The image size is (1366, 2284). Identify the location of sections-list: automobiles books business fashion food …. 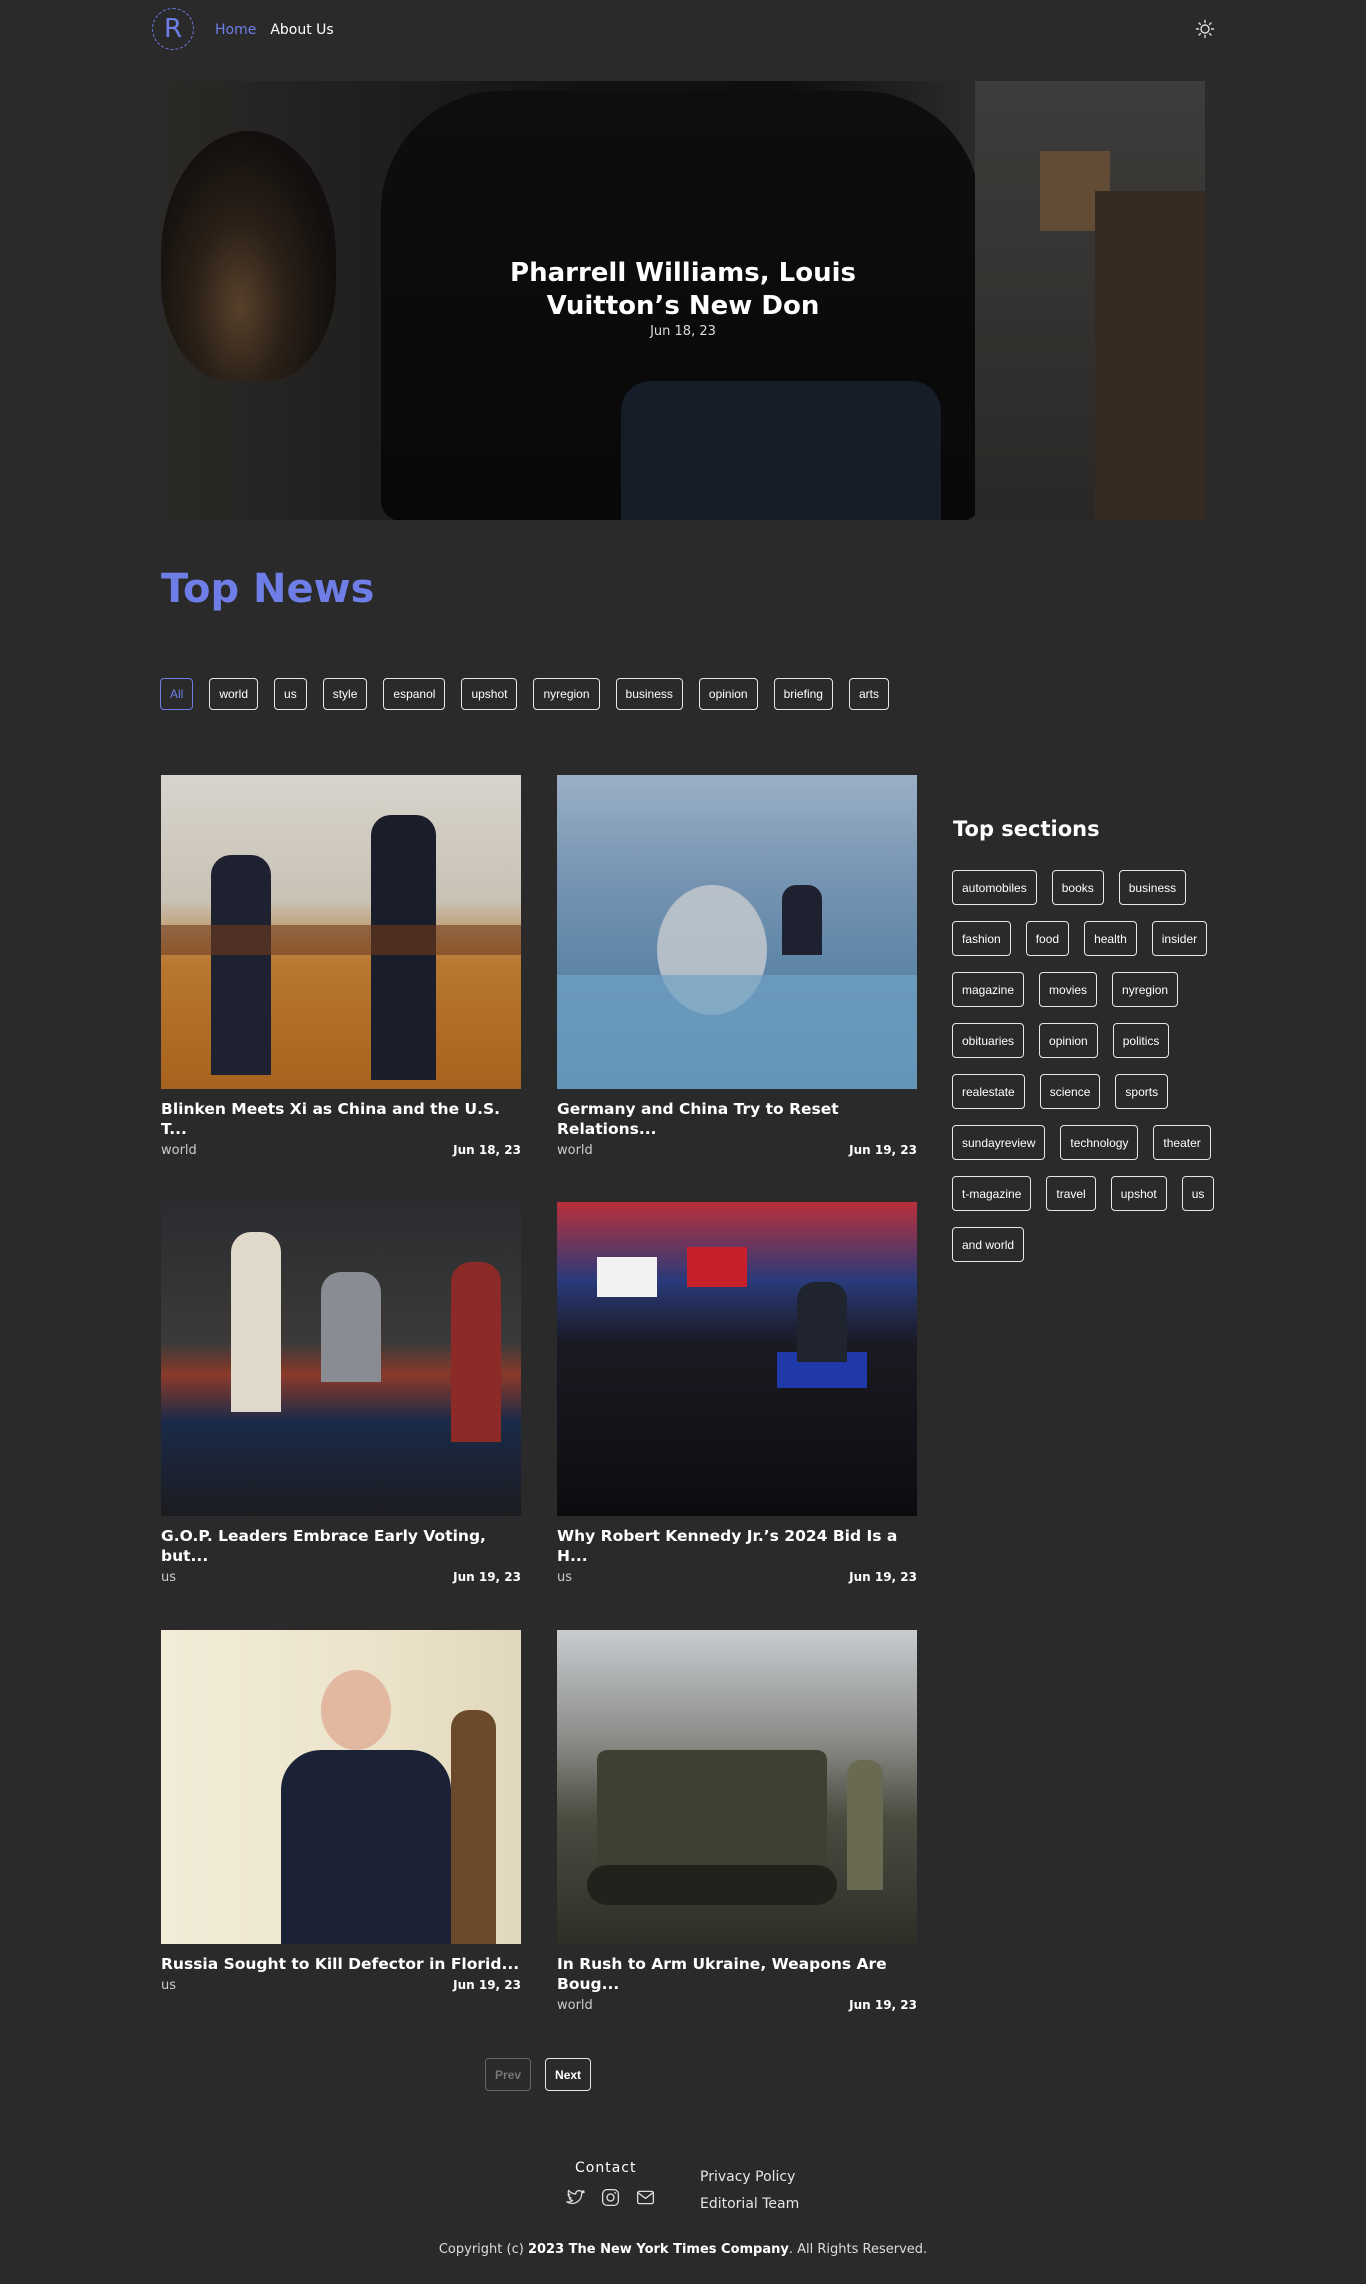
(1087, 1066).